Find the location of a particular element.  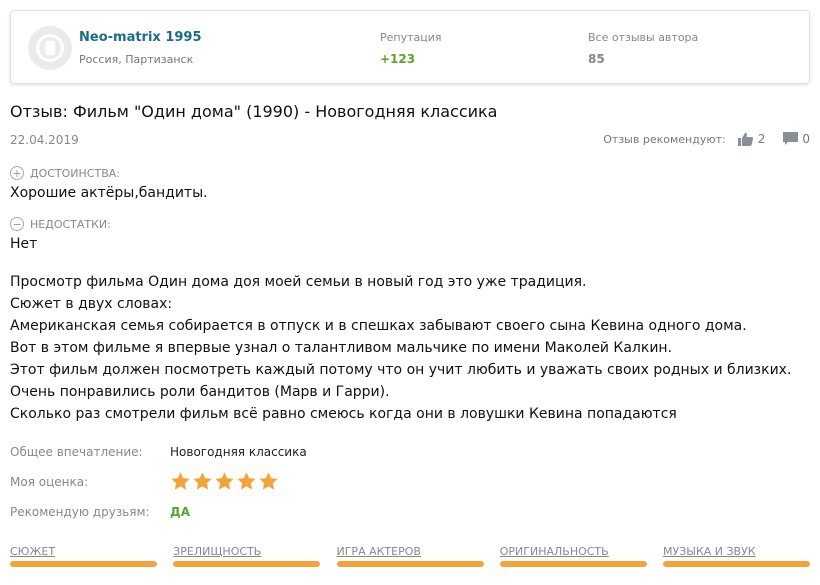

comment-icon is located at coordinates (791, 138).